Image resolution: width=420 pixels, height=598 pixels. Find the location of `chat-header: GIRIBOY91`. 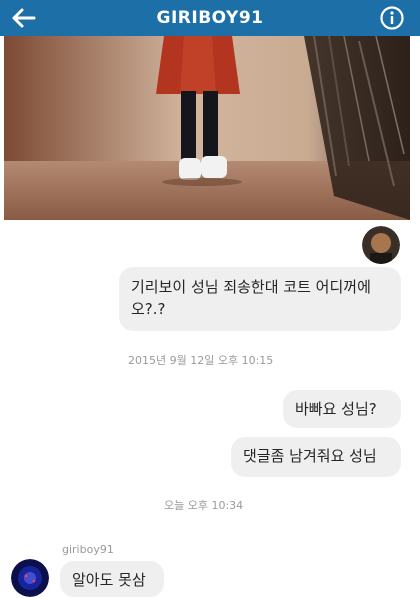

chat-header: GIRIBOY91 is located at coordinates (210, 18).